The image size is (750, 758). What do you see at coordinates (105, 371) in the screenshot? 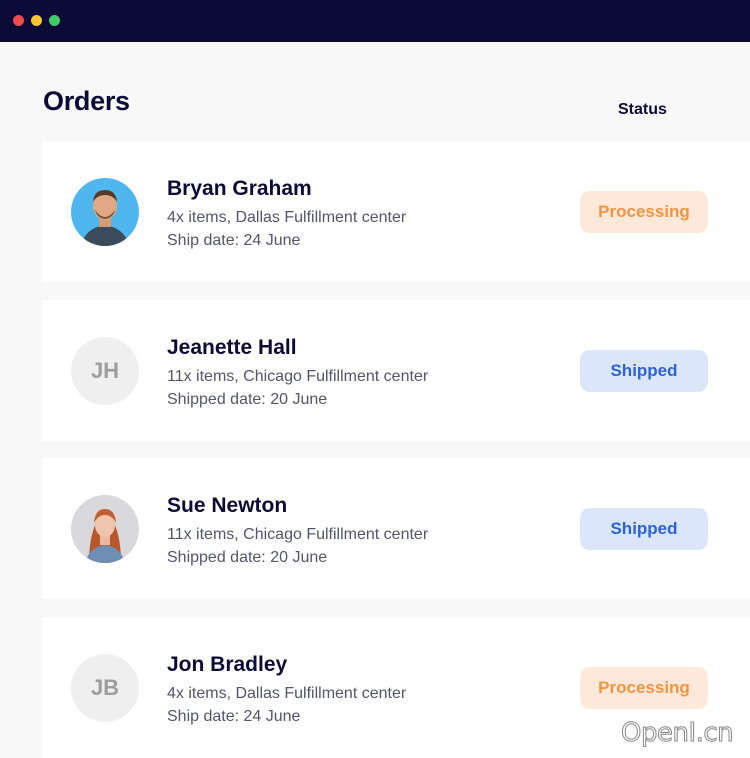
I see `avatar: JH` at bounding box center [105, 371].